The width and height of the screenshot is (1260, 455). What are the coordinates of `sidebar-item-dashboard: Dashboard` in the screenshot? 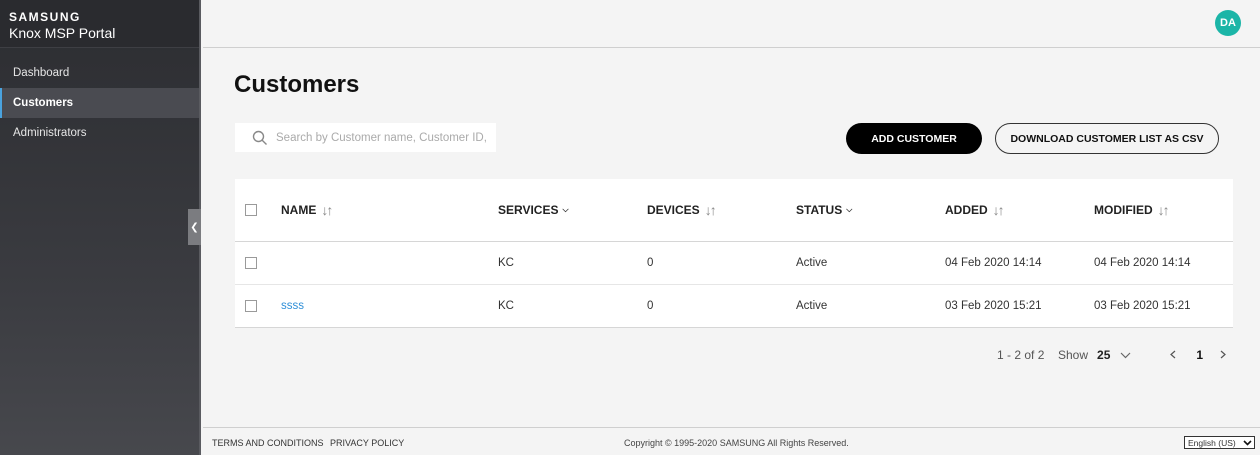 It's located at (99, 73).